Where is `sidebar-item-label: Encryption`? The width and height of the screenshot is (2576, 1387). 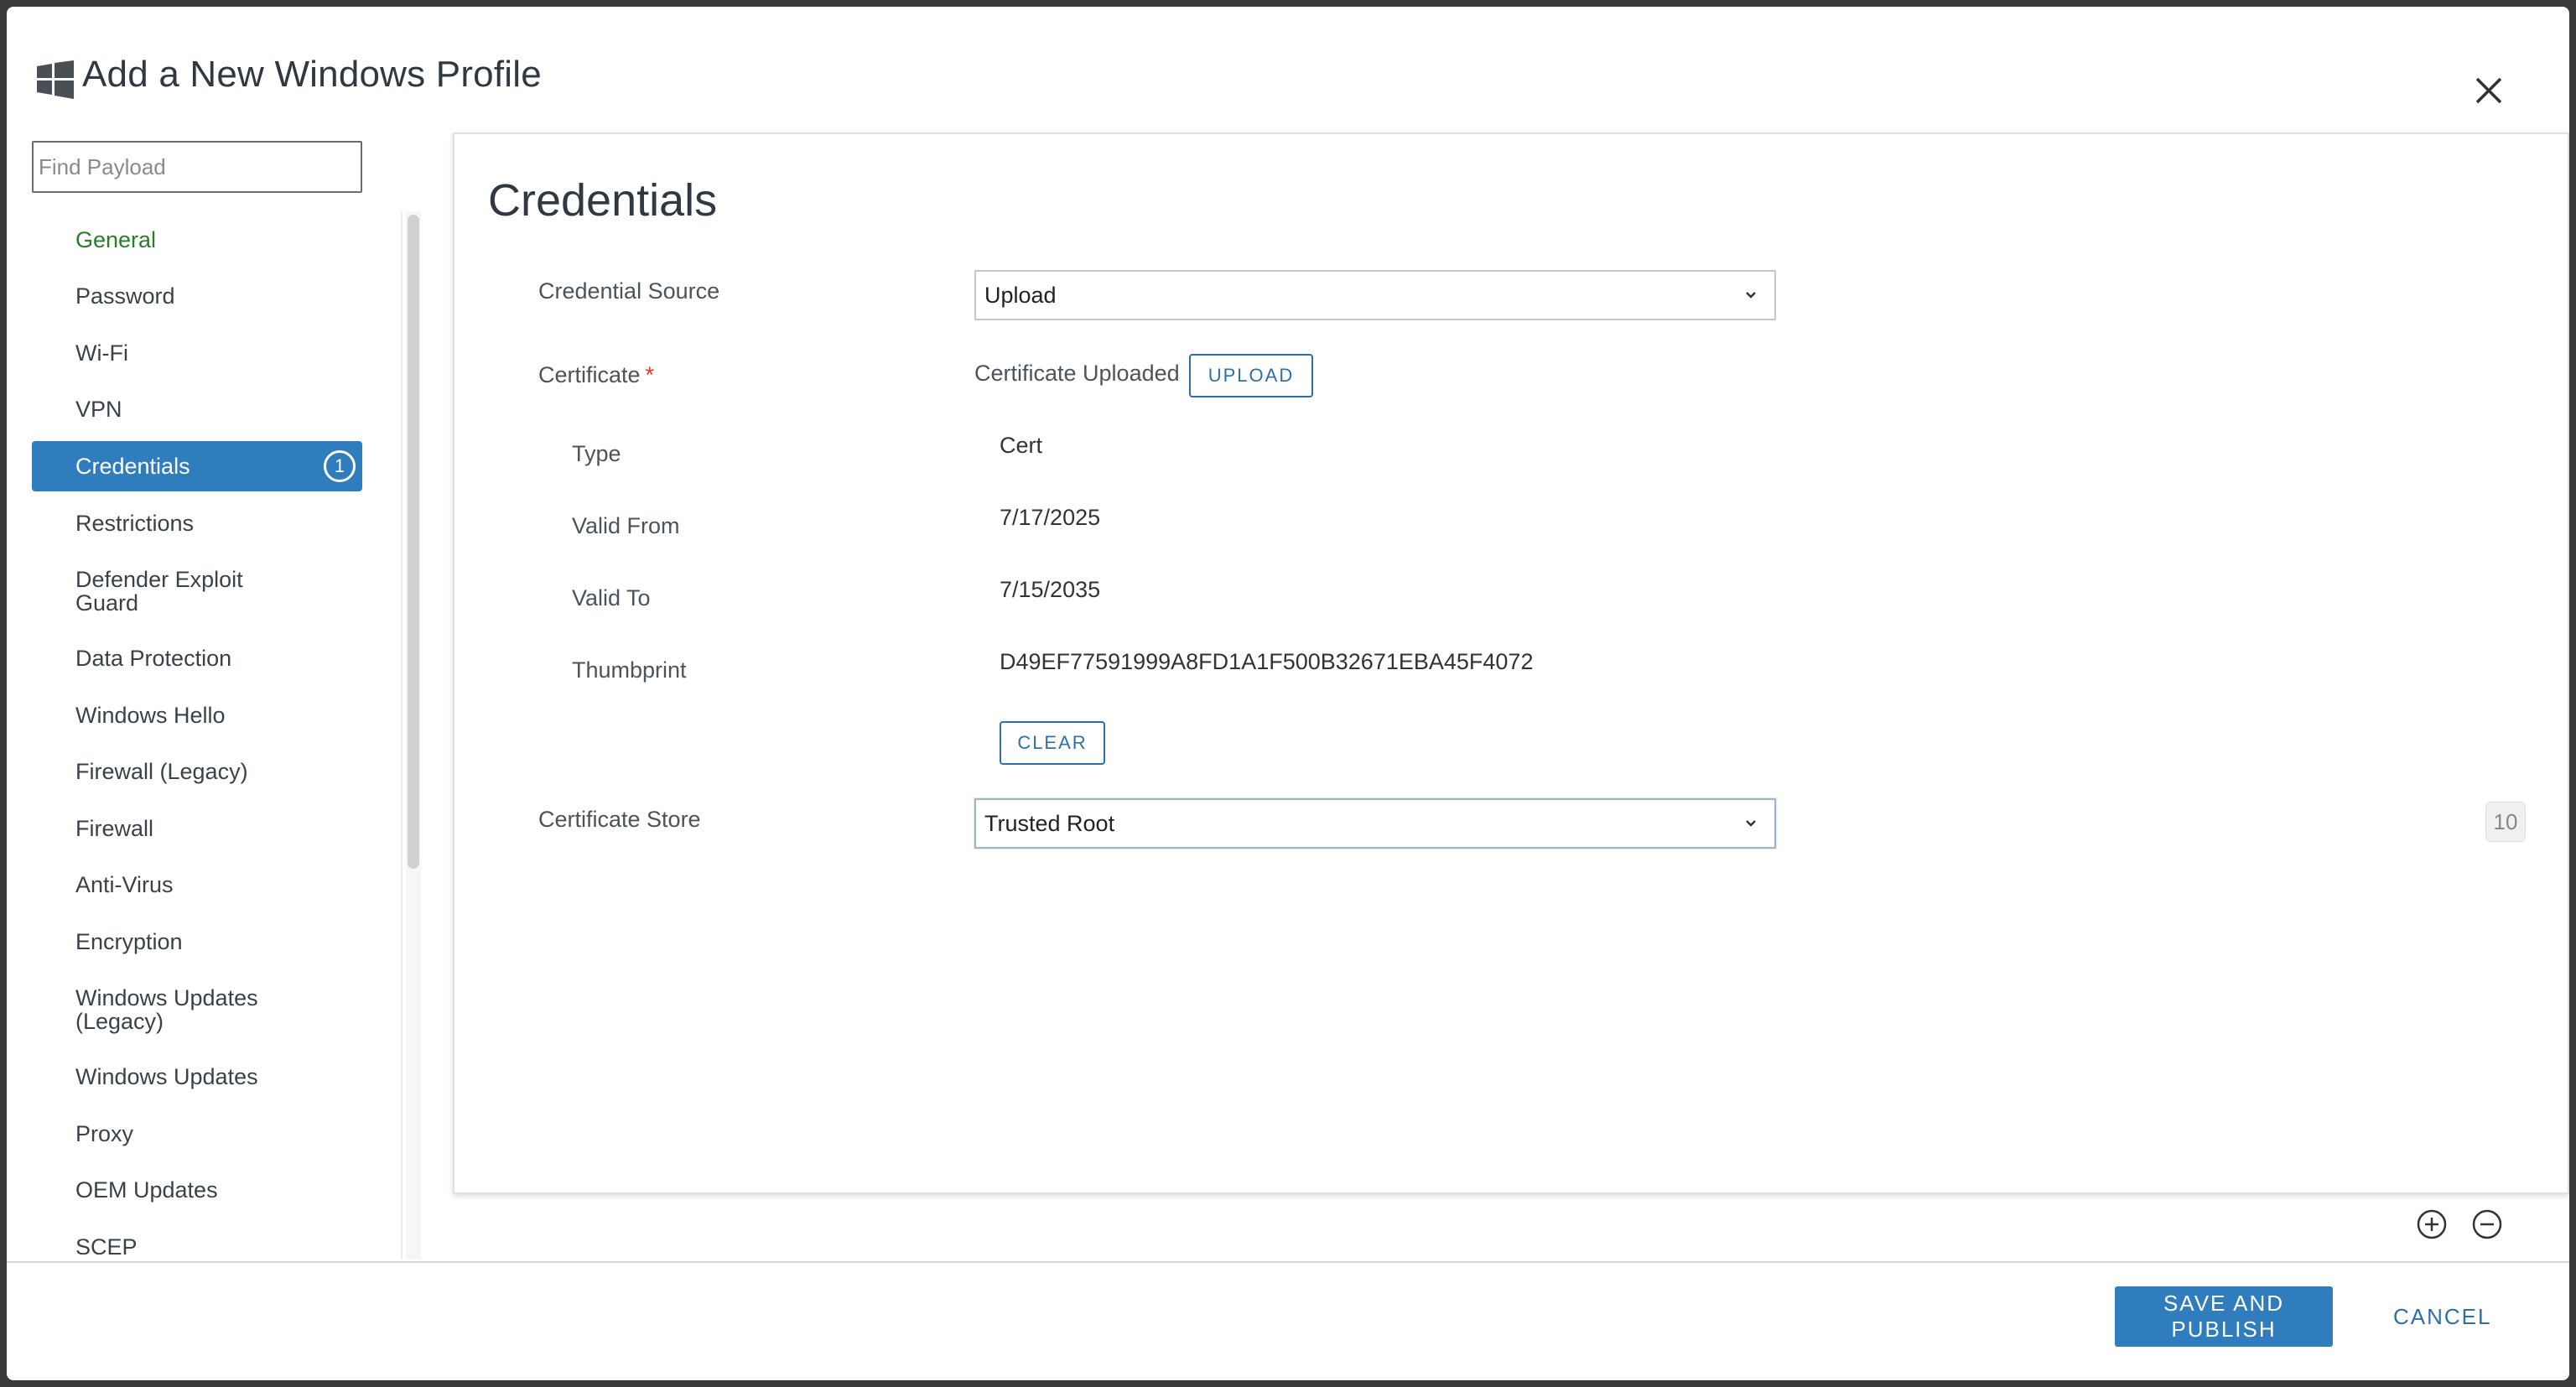 sidebar-item-label: Encryption is located at coordinates (129, 941).